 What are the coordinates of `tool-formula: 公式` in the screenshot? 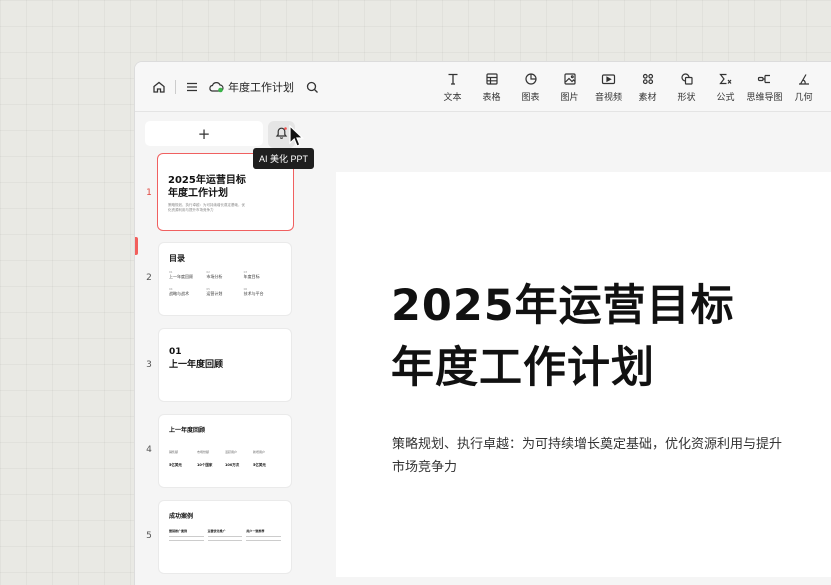 It's located at (725, 86).